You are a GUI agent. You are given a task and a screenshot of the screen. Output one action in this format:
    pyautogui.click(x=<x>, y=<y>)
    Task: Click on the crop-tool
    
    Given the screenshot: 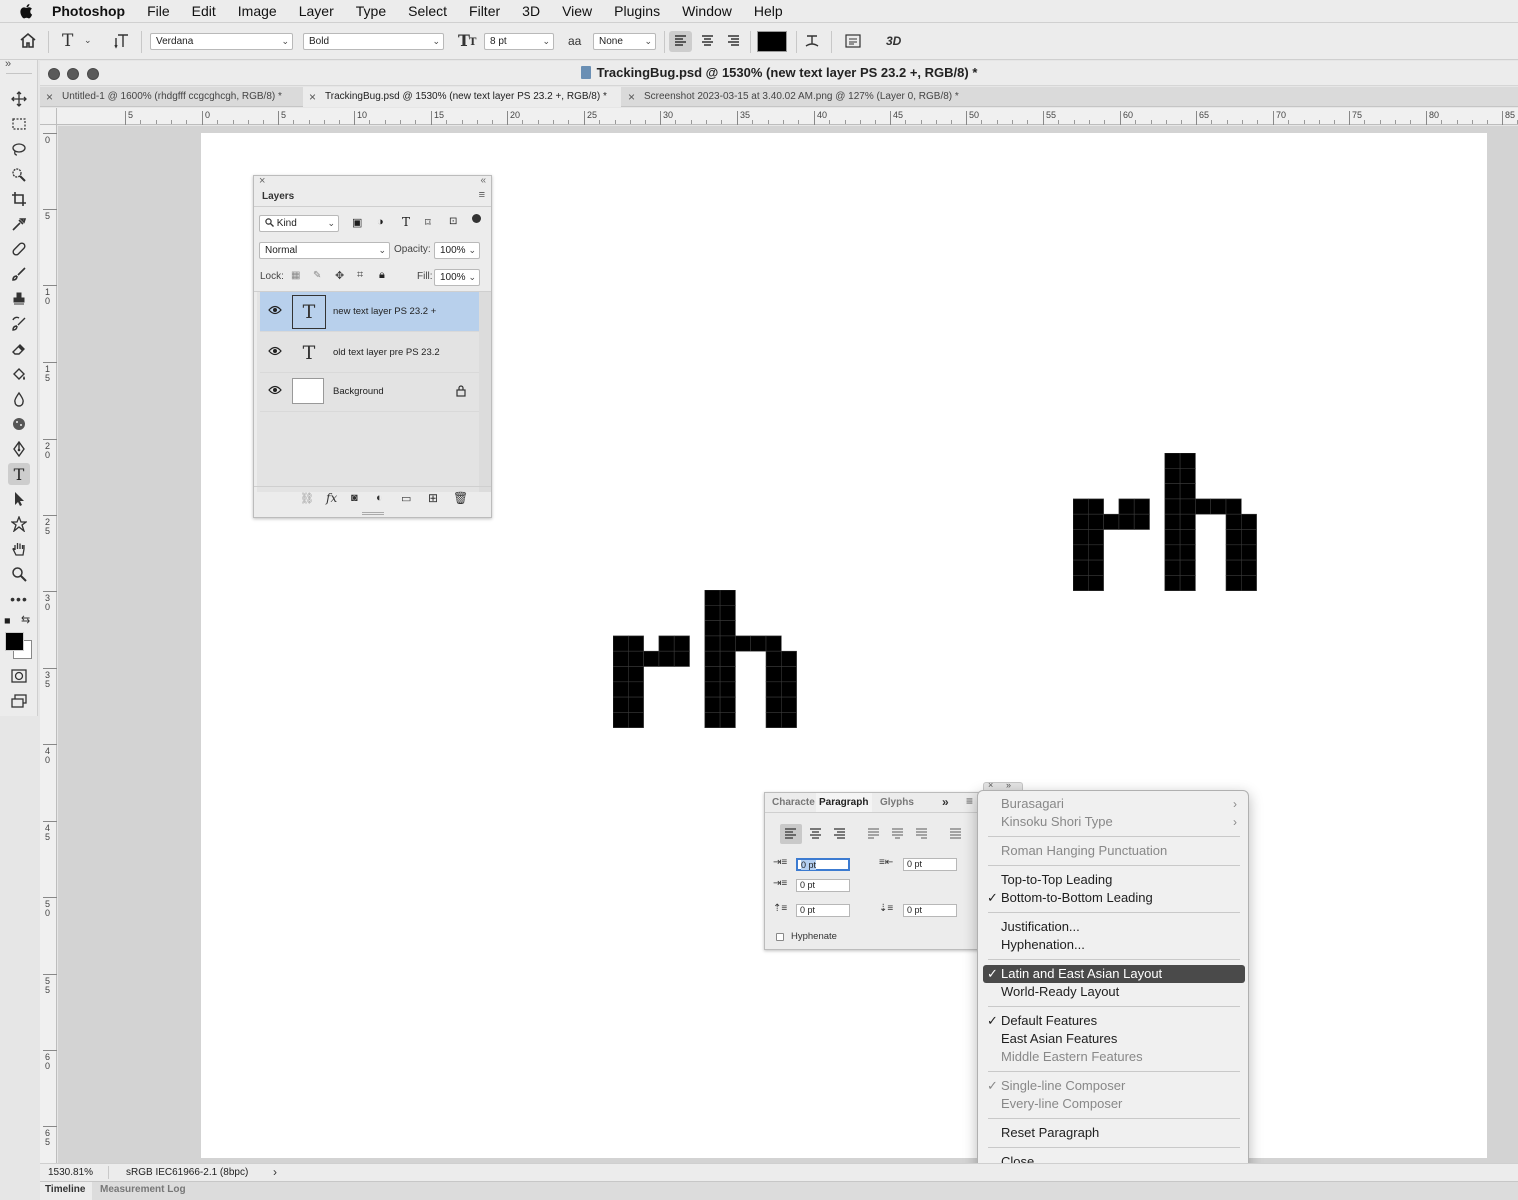 What is the action you would take?
    pyautogui.click(x=19, y=199)
    